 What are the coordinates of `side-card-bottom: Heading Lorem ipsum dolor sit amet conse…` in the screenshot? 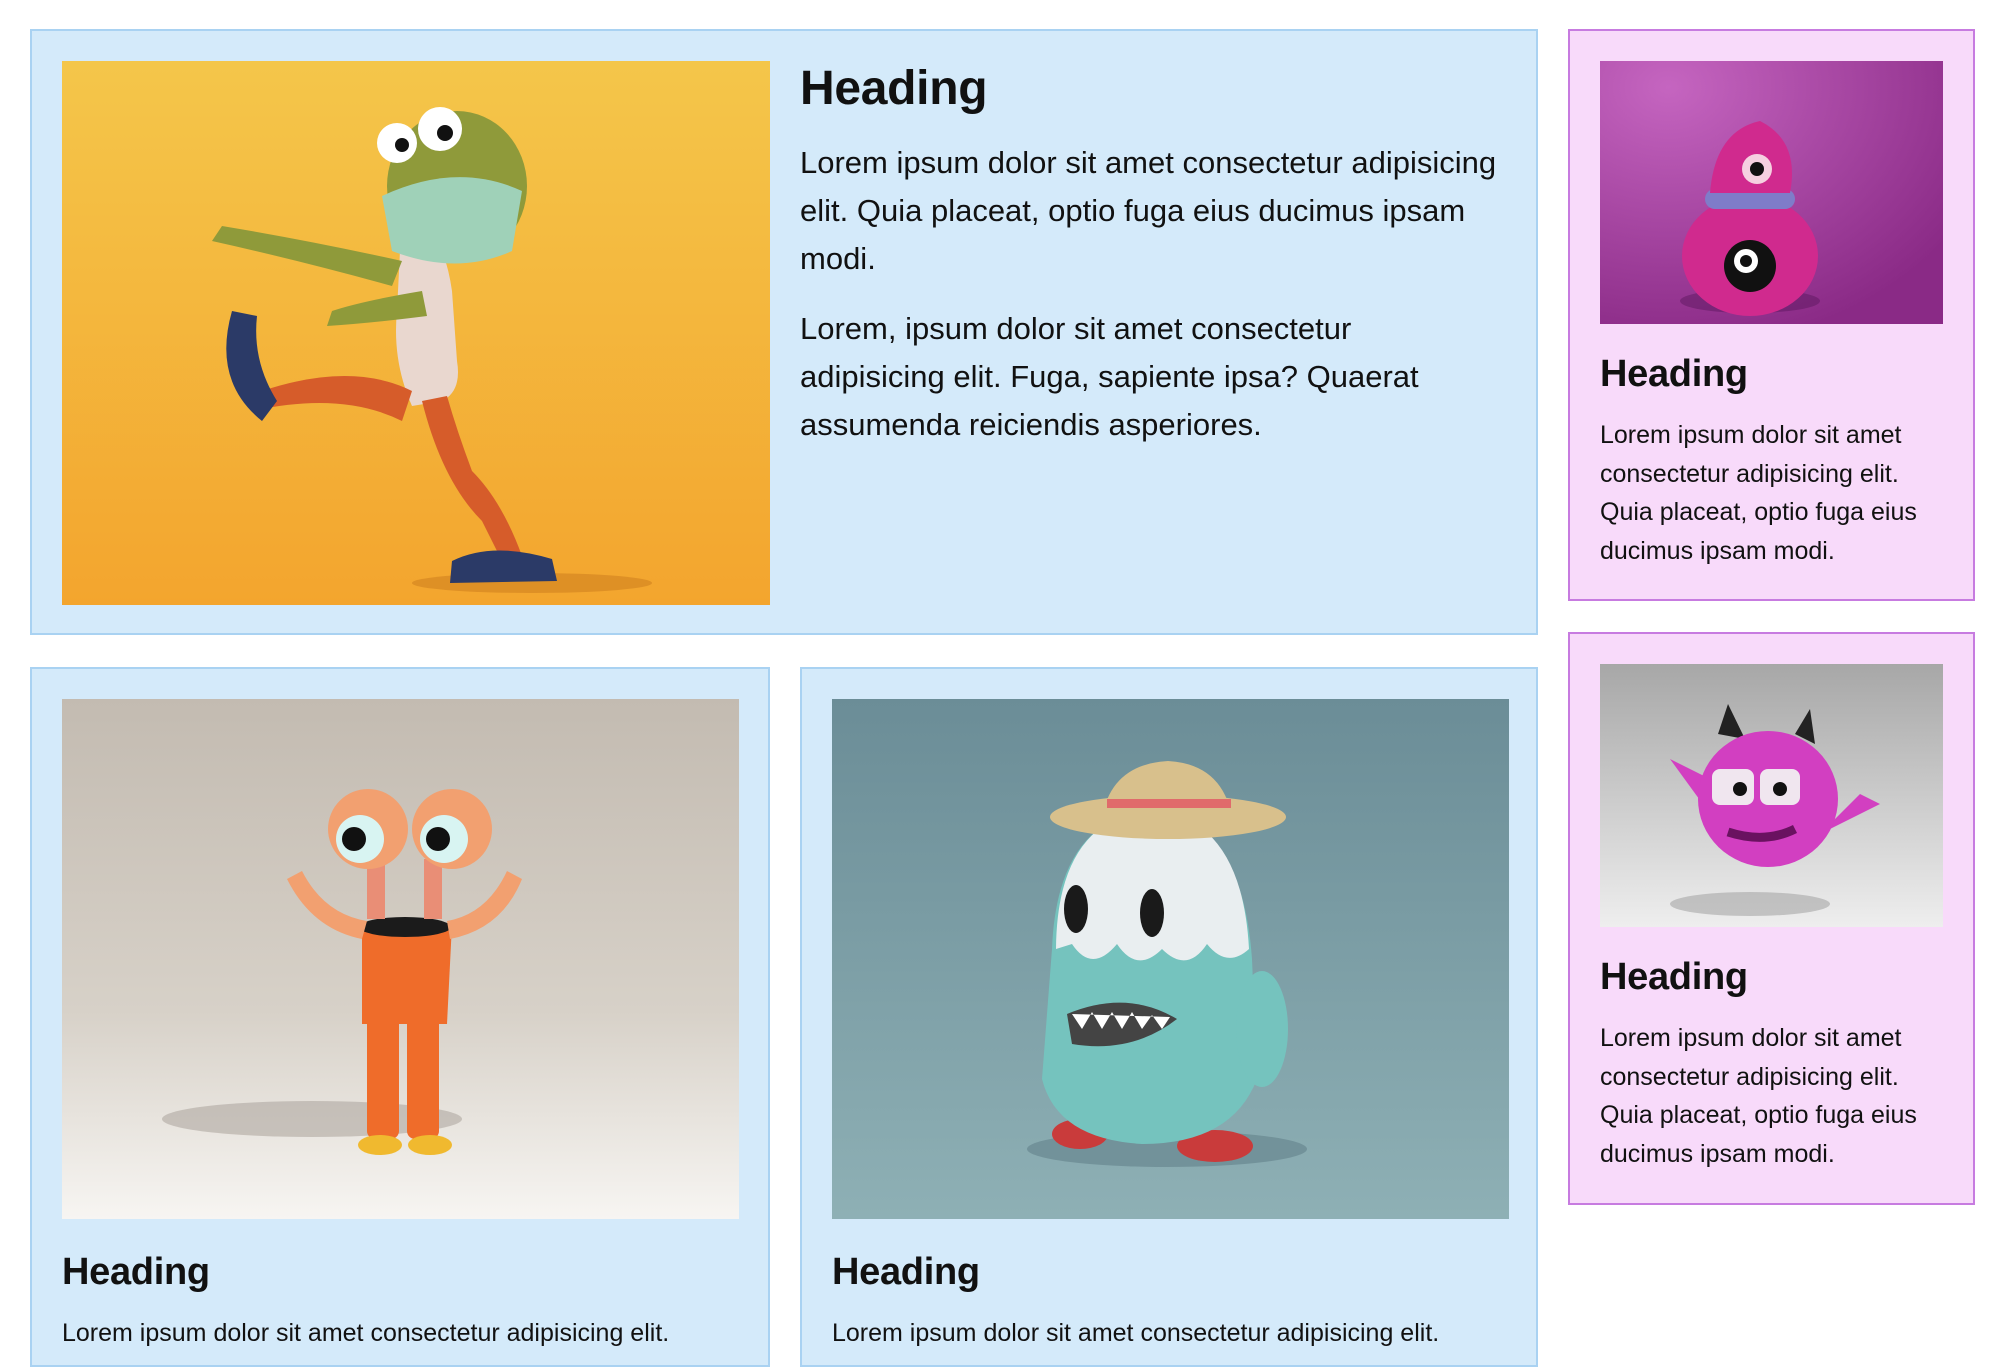 It's located at (1771, 918).